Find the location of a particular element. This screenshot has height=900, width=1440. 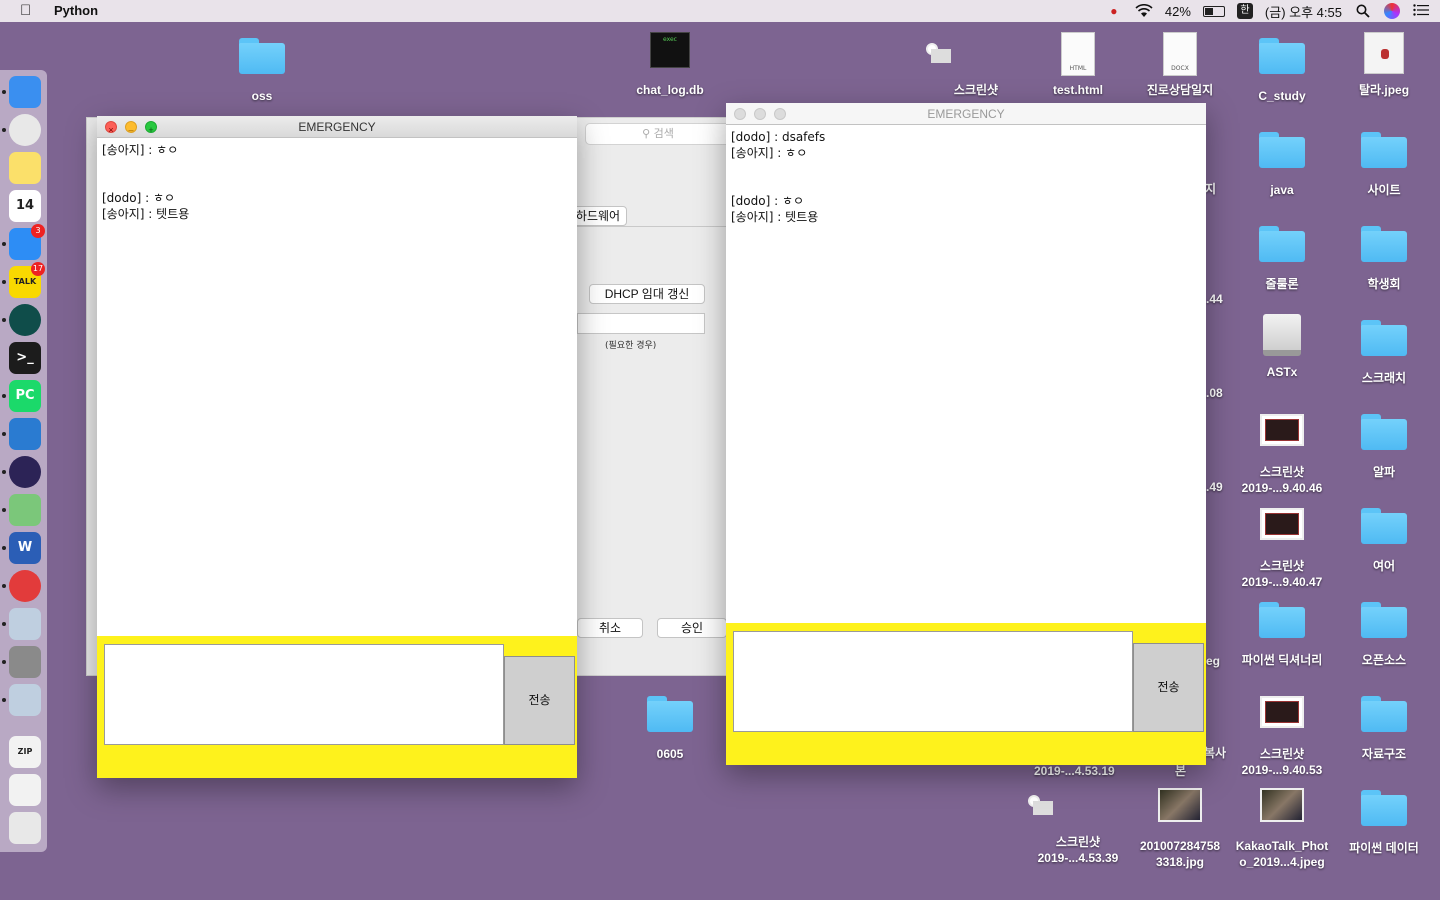

desktop-icon-label: 스크린샷 is located at coordinates (976, 90).